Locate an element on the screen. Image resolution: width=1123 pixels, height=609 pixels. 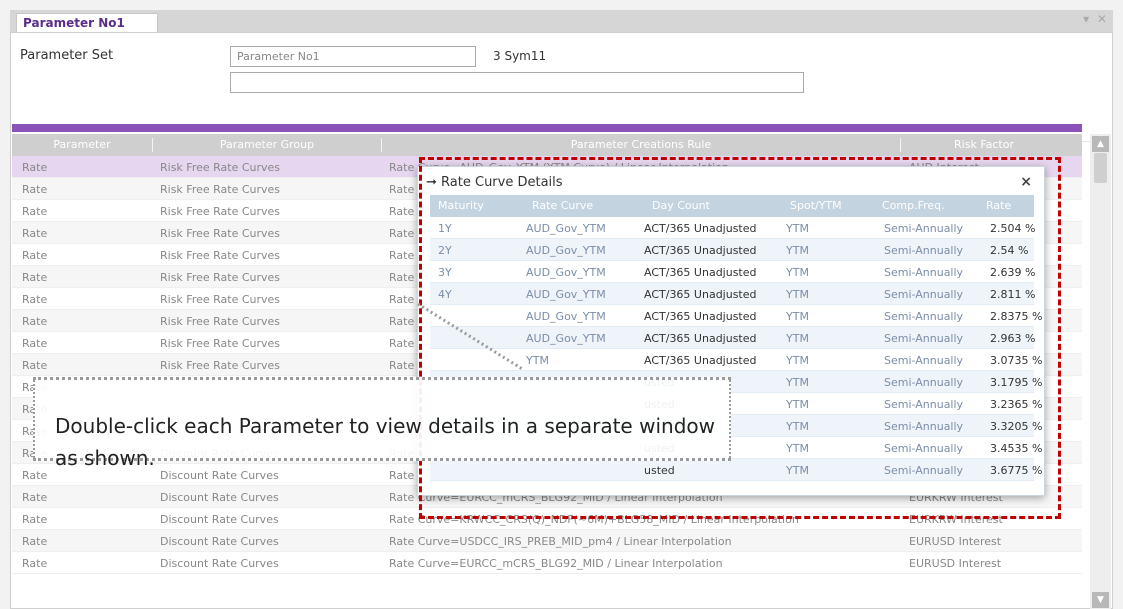
col-parameter-group: Parameter Group is located at coordinates (267, 144).